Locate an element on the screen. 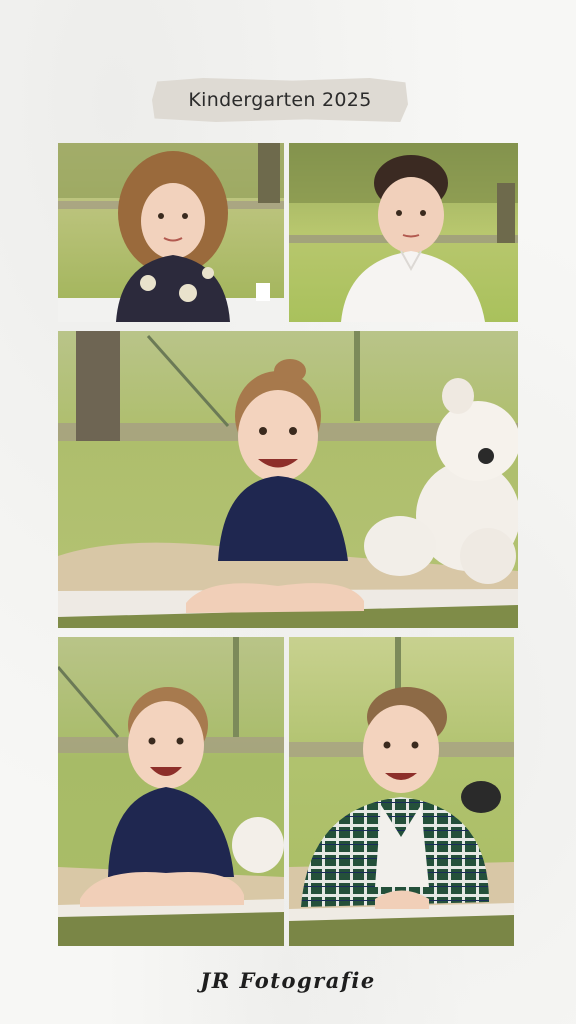 The image size is (576, 1024). title-banner: Kindergarten 2025 is located at coordinates (280, 100).